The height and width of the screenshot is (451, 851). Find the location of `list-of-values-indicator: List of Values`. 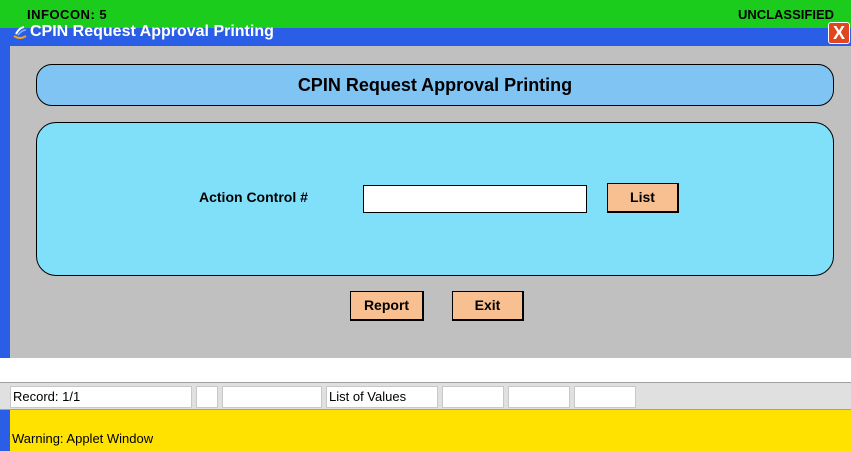

list-of-values-indicator: List of Values is located at coordinates (382, 397).